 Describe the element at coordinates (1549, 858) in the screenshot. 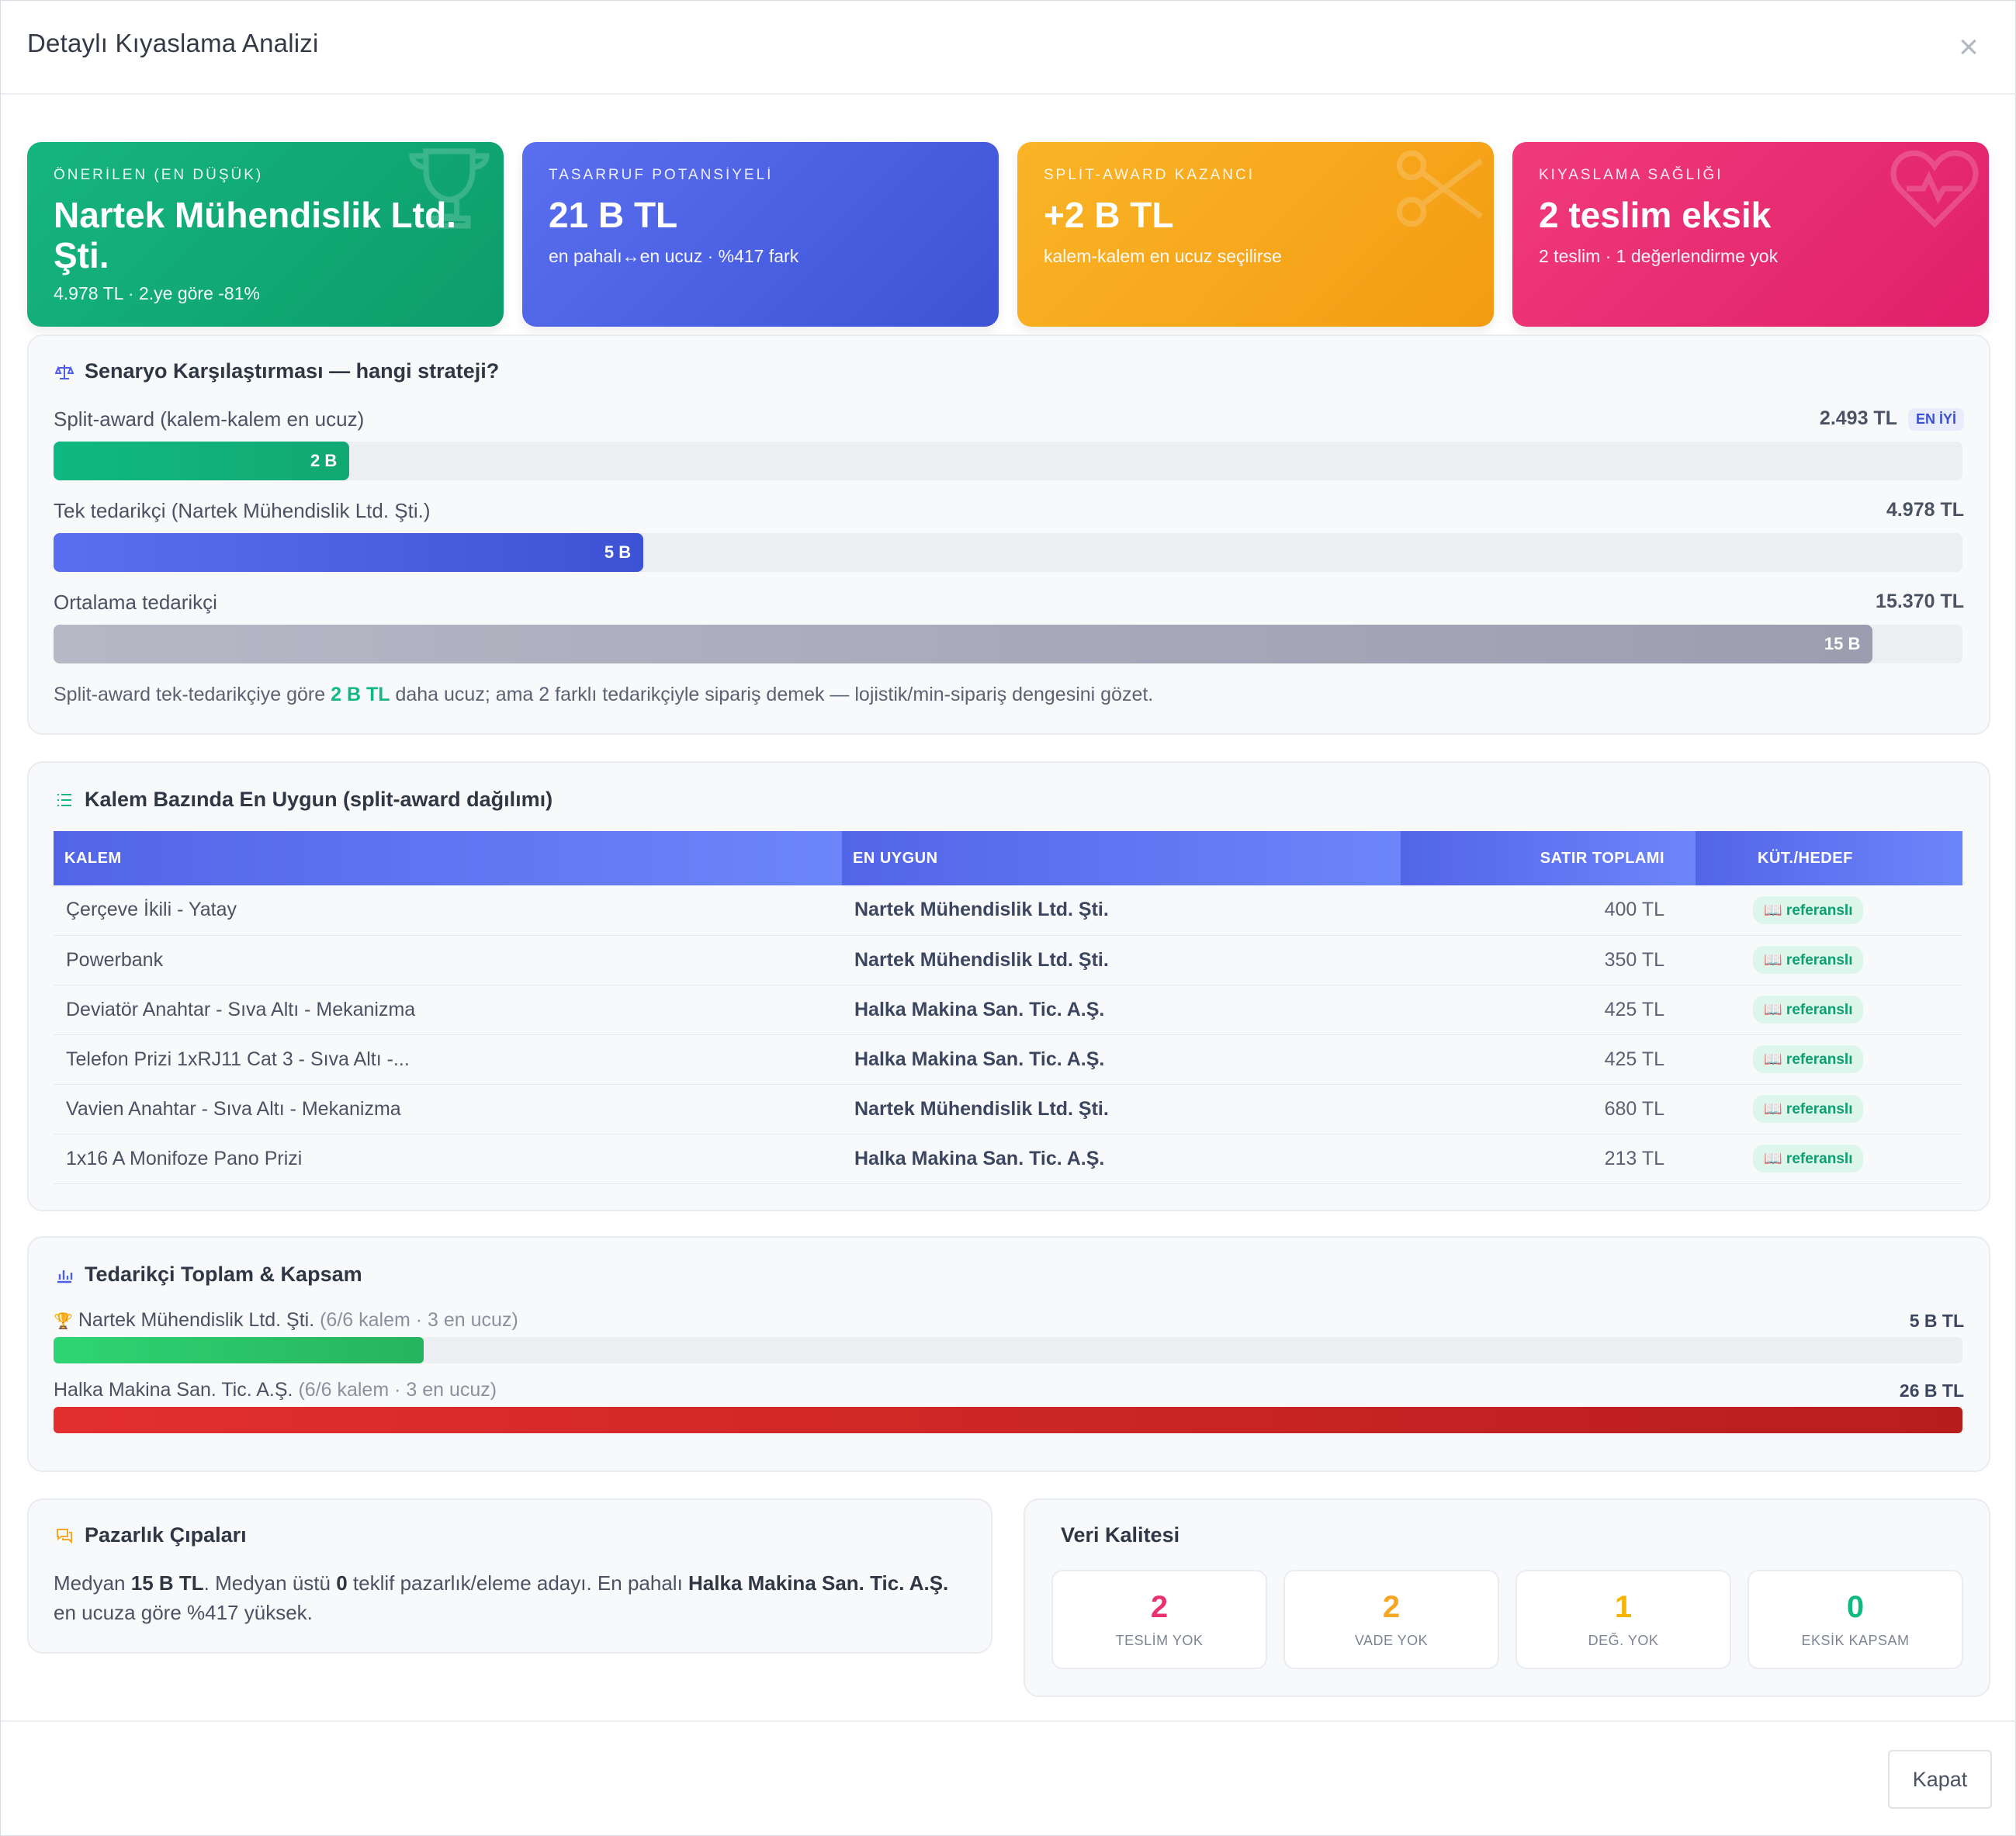

I see `col-header-total: SATIR TOPLAMI` at that location.